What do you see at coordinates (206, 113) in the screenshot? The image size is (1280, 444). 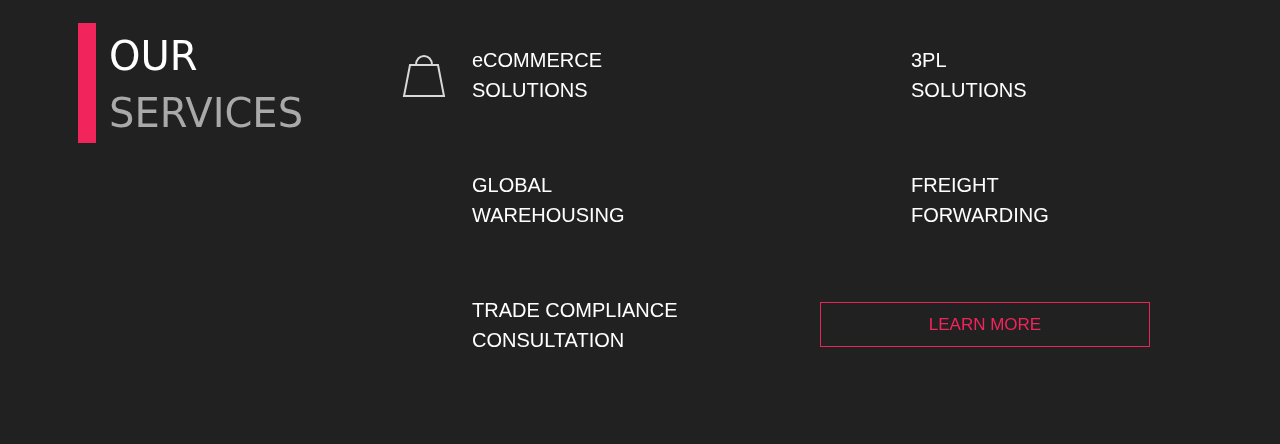 I see `heading-subtitle: SERVICES` at bounding box center [206, 113].